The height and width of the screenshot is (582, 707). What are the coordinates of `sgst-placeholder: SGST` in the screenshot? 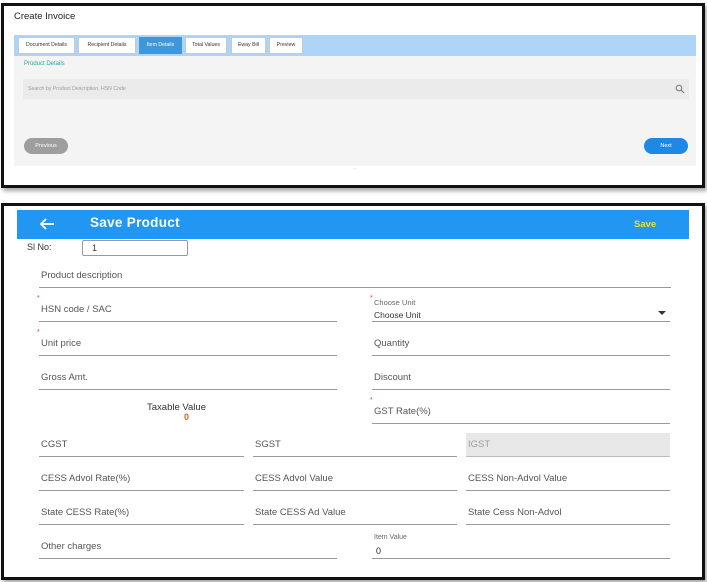 It's located at (268, 444).